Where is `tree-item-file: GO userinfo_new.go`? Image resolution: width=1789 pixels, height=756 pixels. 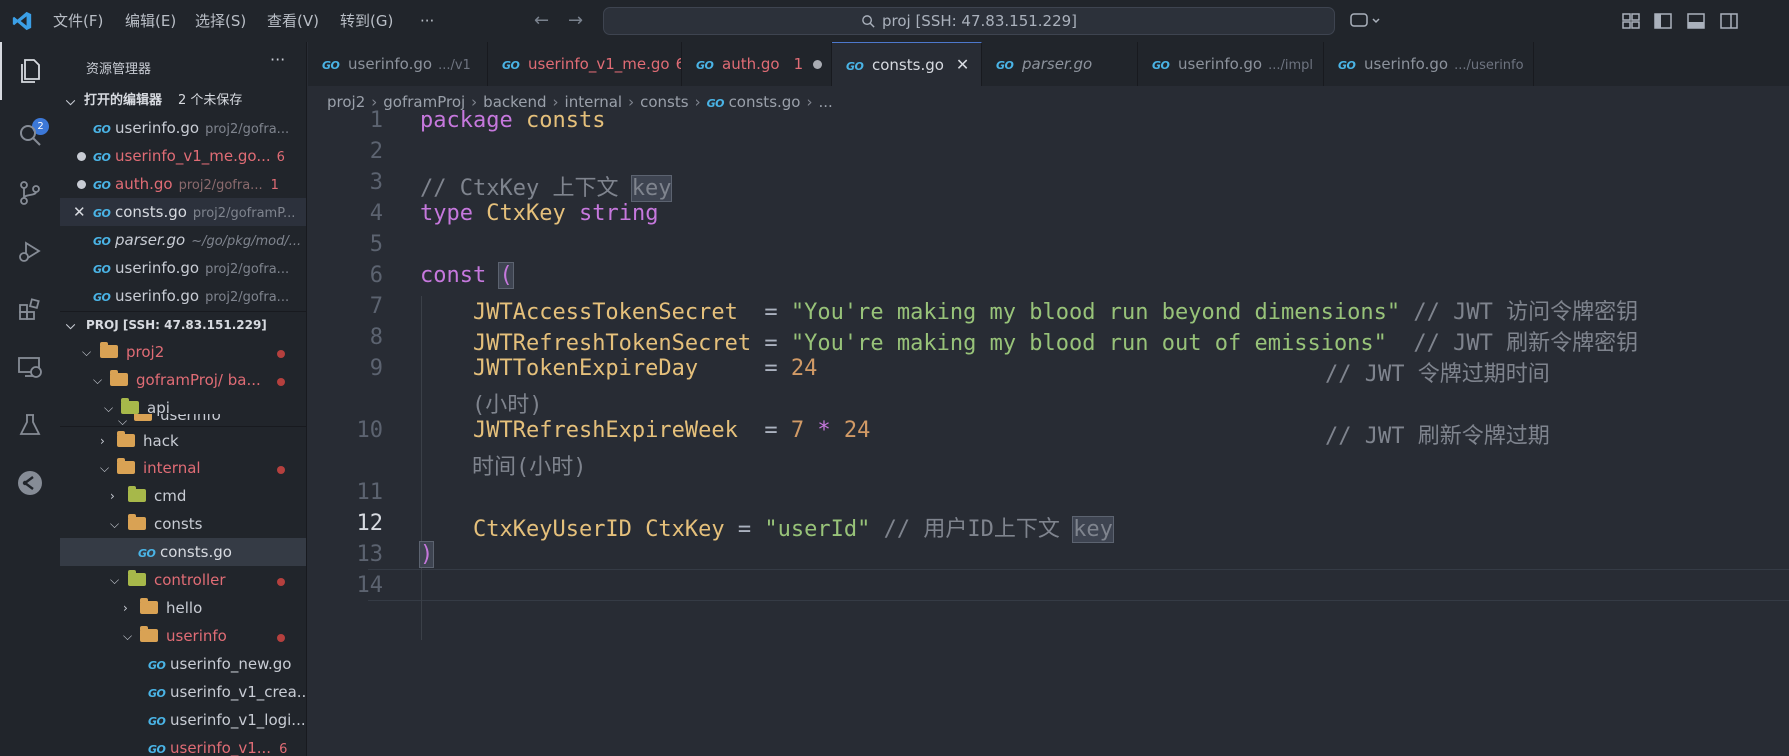
tree-item-file: GO userinfo_new.go is located at coordinates (183, 664).